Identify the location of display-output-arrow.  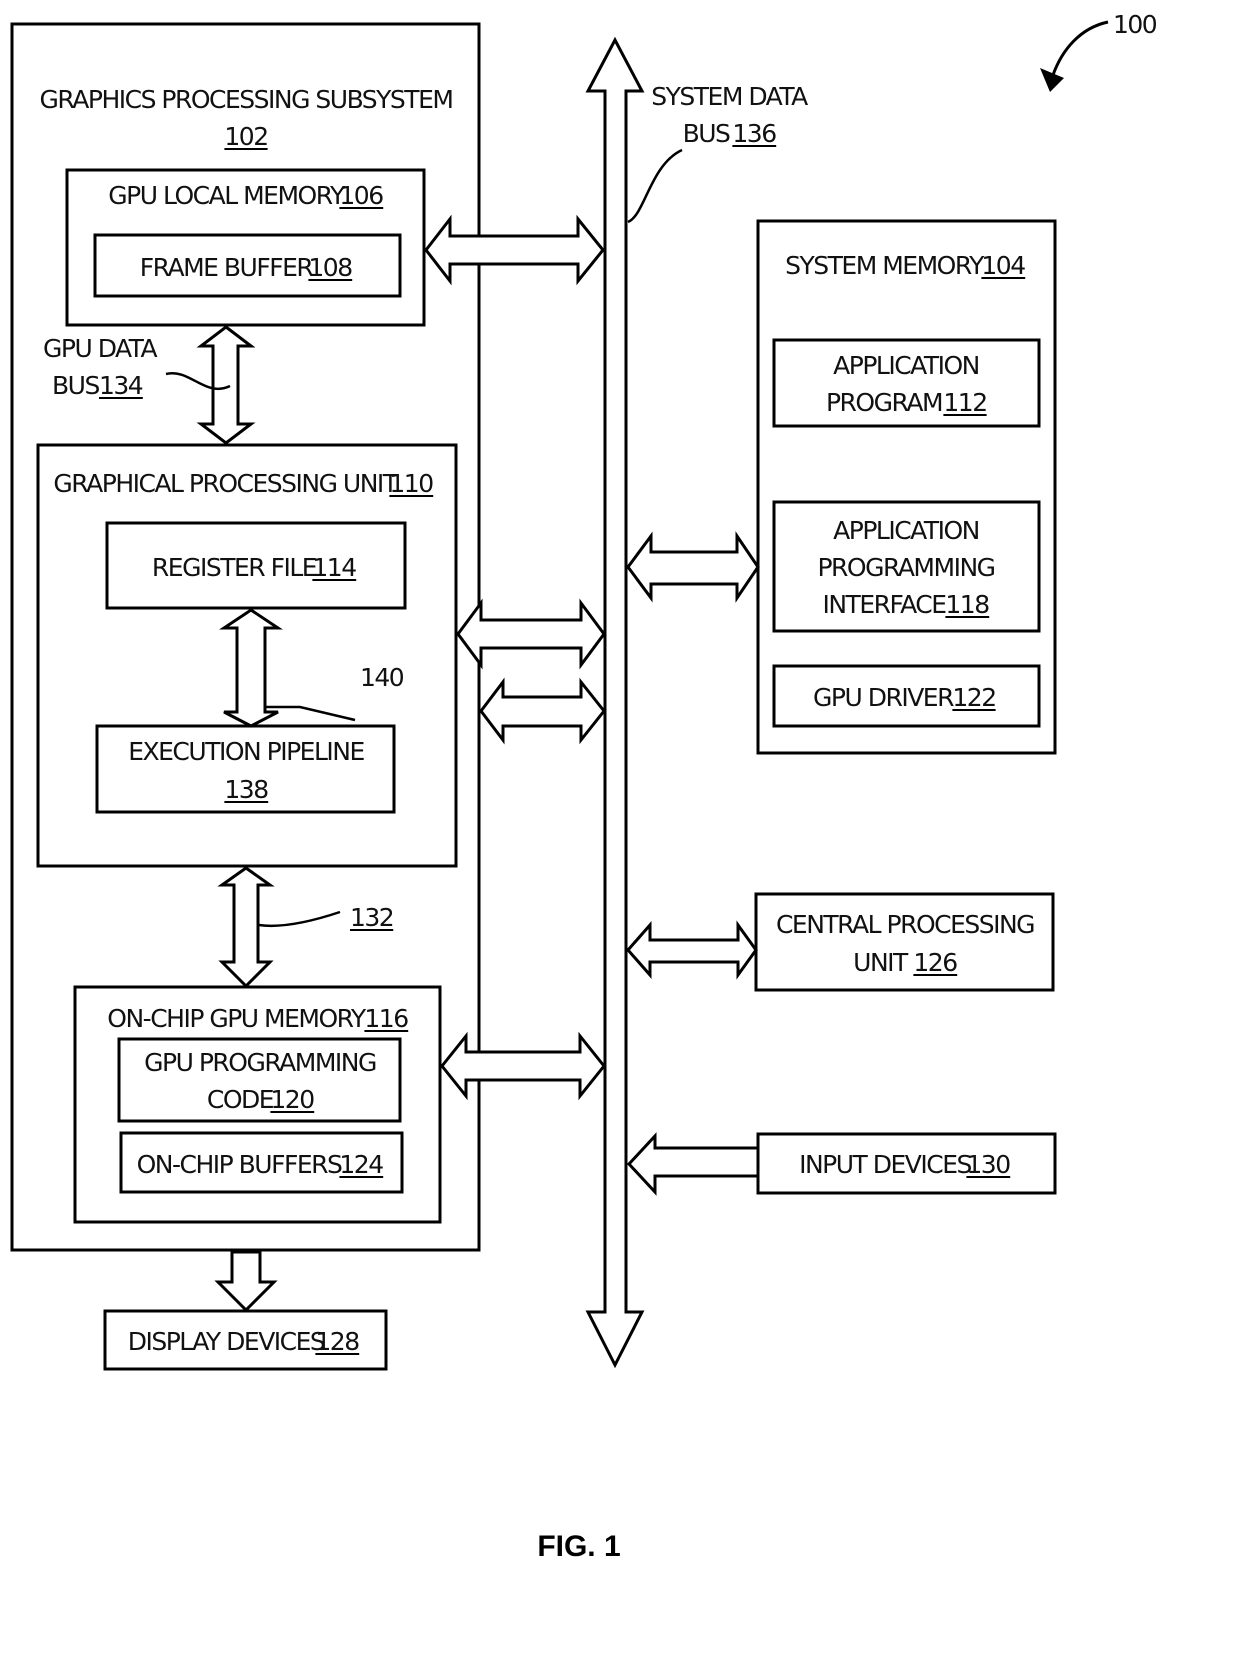
(246, 1281).